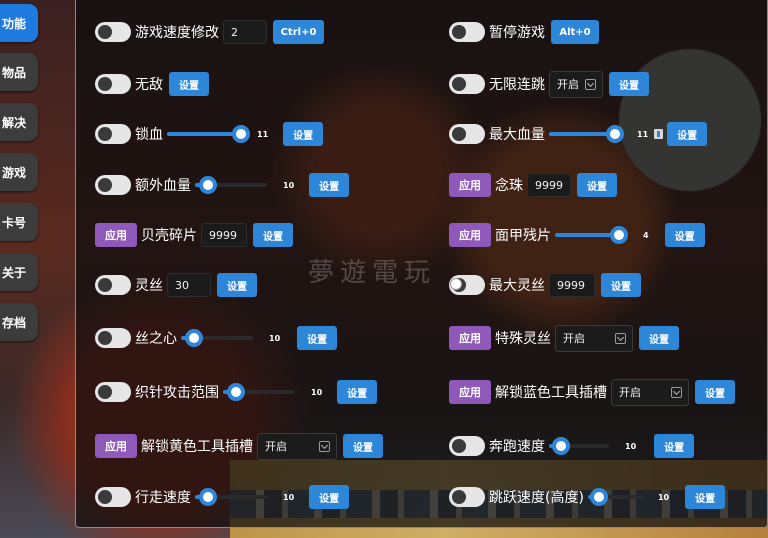 The image size is (768, 538). What do you see at coordinates (456, 284) in the screenshot?
I see `mouse-cursor` at bounding box center [456, 284].